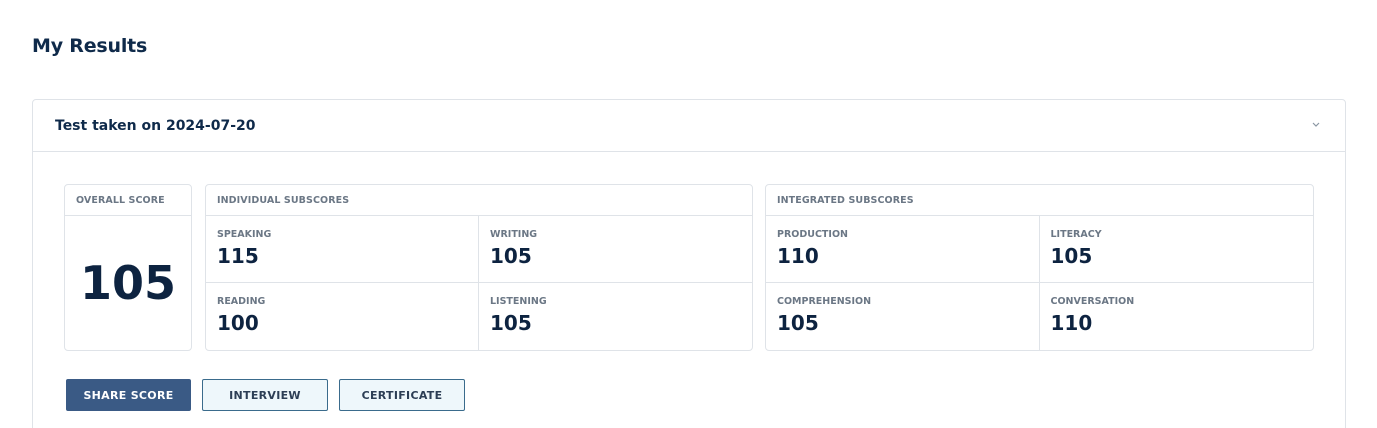 The width and height of the screenshot is (1377, 428). What do you see at coordinates (514, 234) in the screenshot?
I see `subscore-label: Writing` at bounding box center [514, 234].